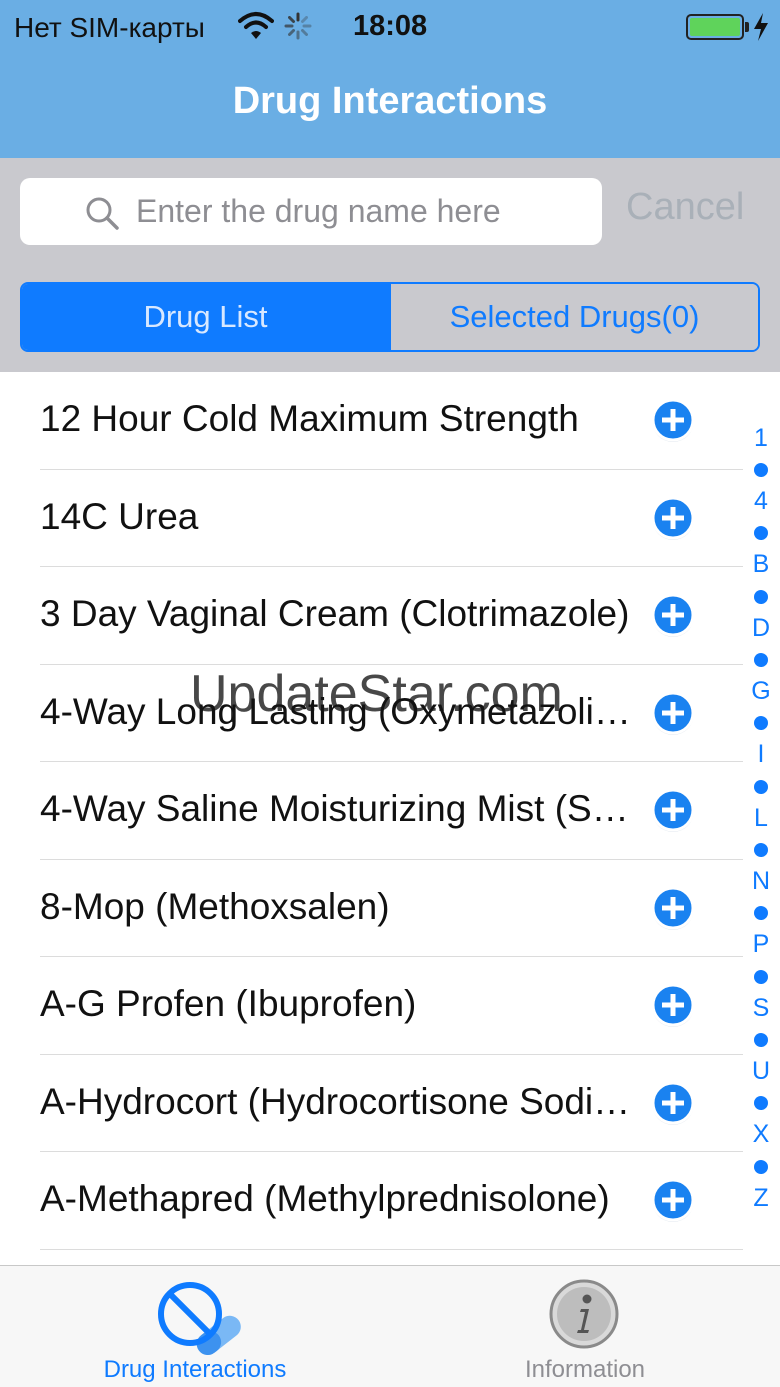  What do you see at coordinates (376, 694) in the screenshot?
I see `watermark: UpdateStar.com` at bounding box center [376, 694].